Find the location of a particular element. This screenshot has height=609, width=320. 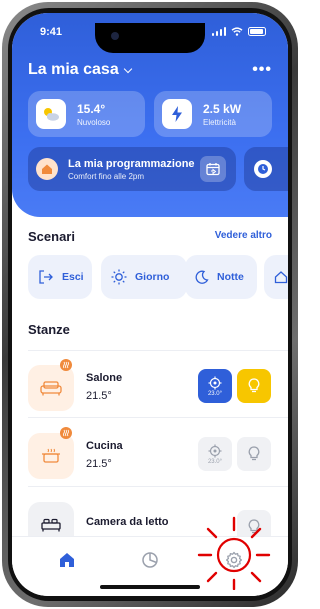

room-row-cucina: Cucina 21.5° 23.0° is located at coordinates (150, 457).